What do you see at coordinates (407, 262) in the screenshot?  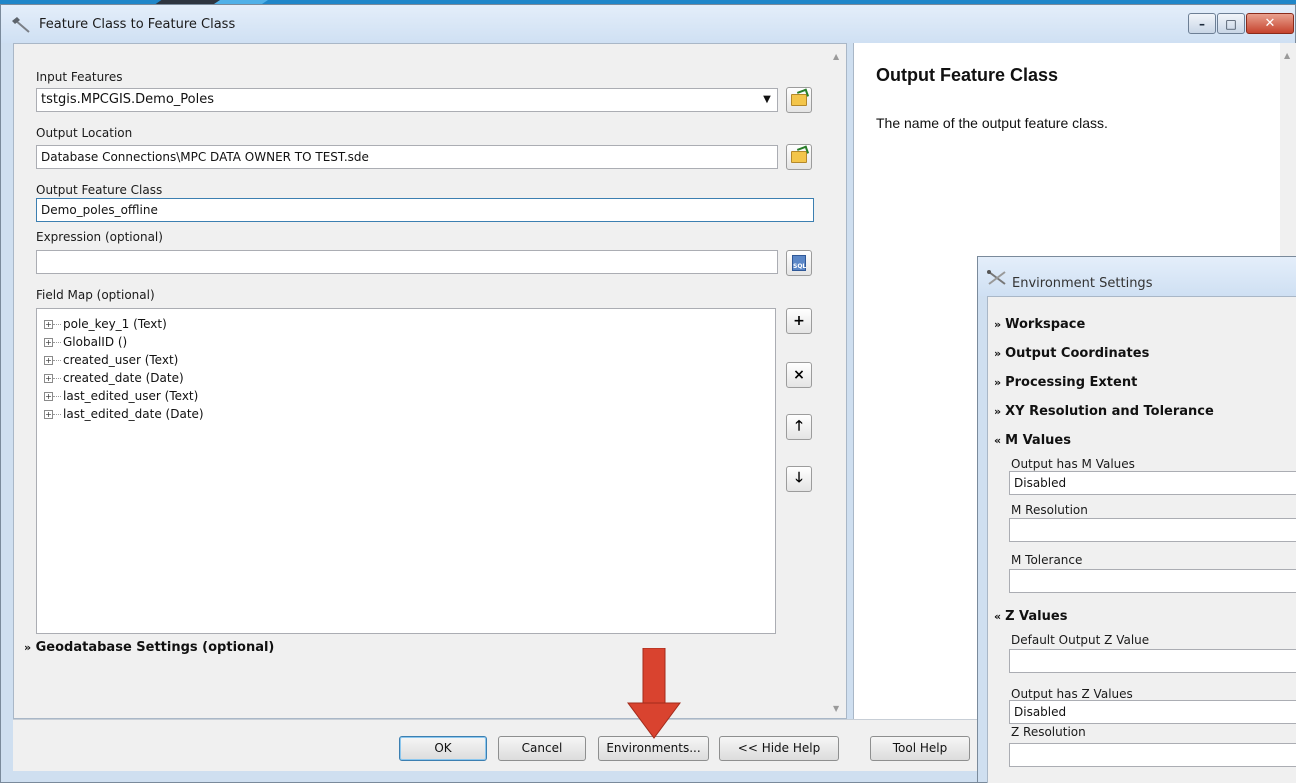 I see `expression-field` at bounding box center [407, 262].